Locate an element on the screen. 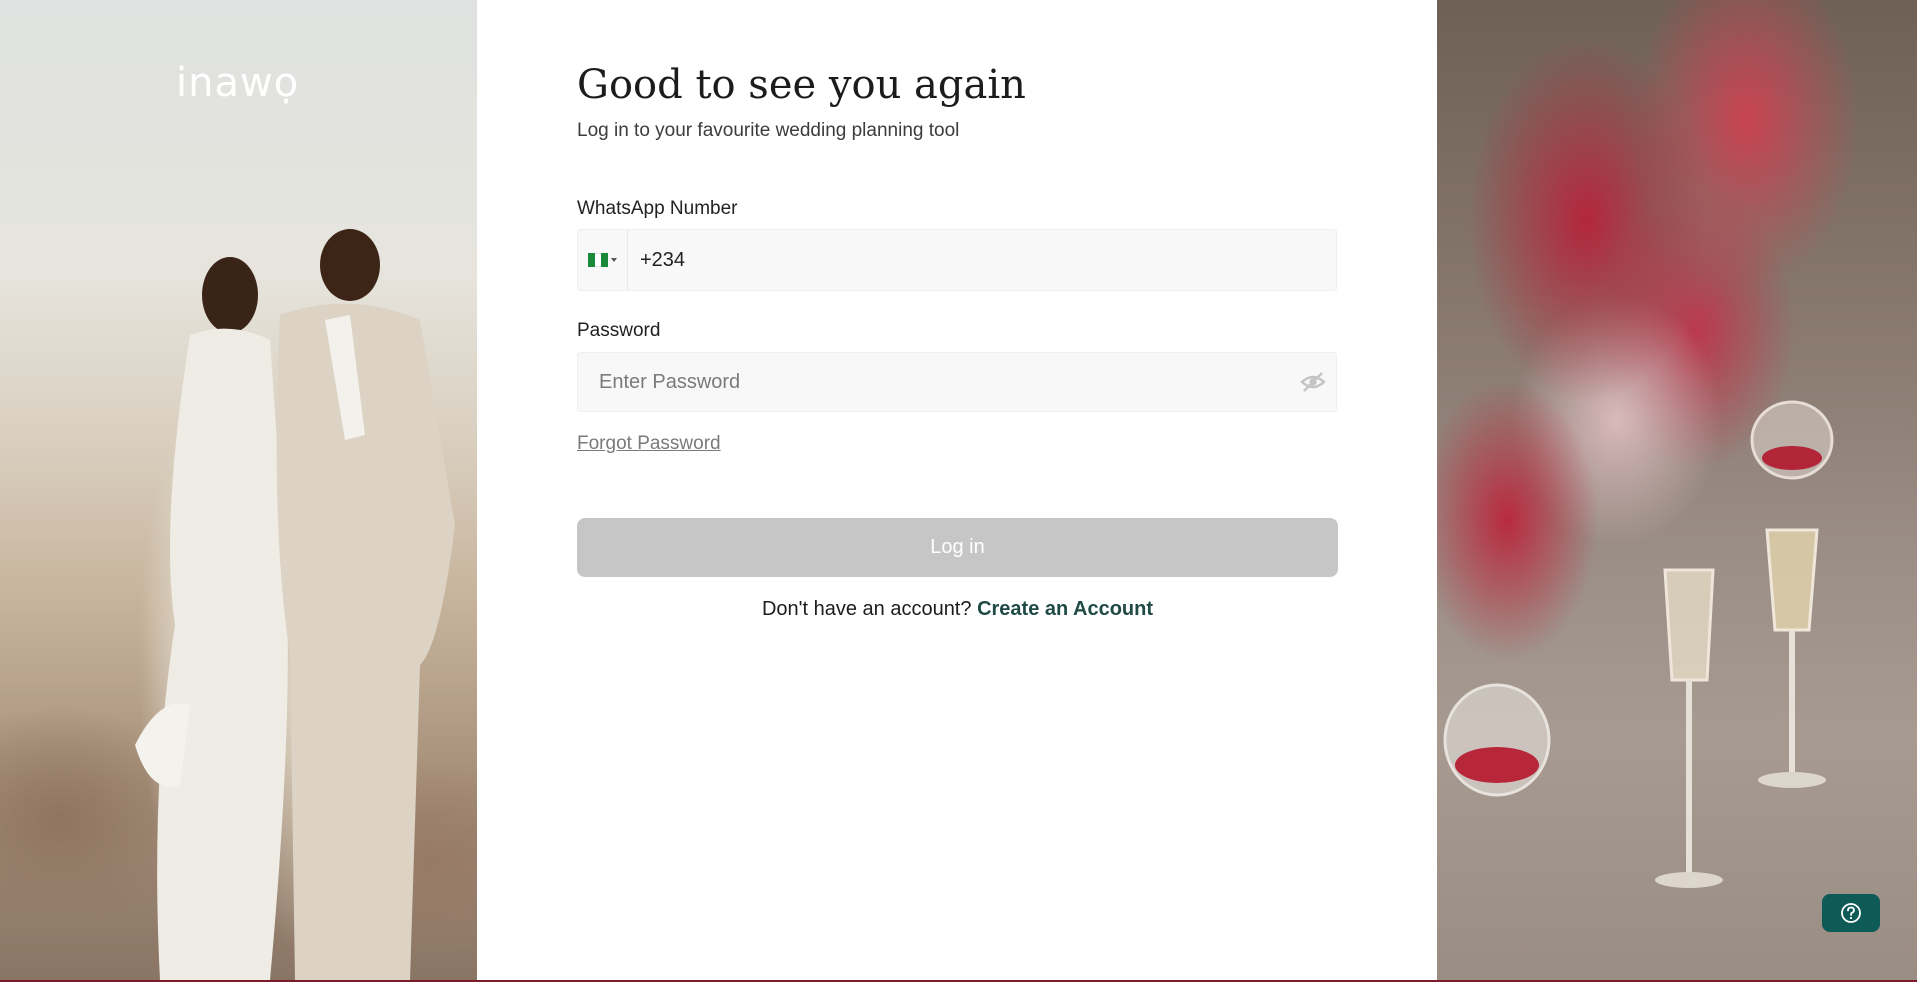 The width and height of the screenshot is (1917, 982). country-code-dropdown is located at coordinates (603, 260).